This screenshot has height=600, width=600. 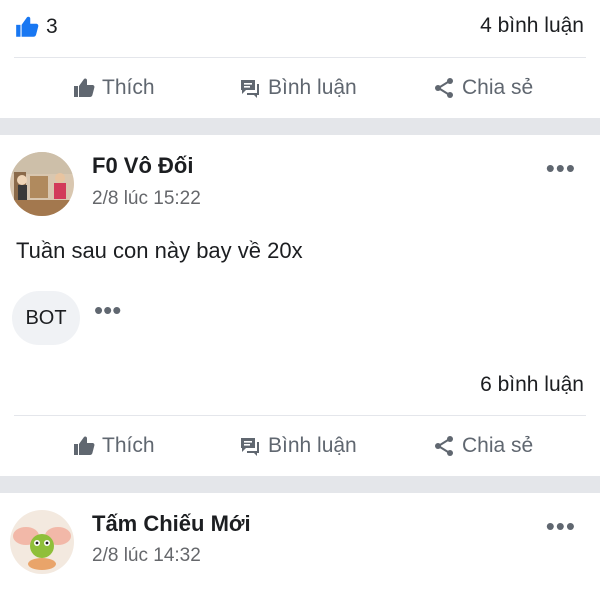 What do you see at coordinates (46, 318) in the screenshot?
I see `stock-tag: BOT` at bounding box center [46, 318].